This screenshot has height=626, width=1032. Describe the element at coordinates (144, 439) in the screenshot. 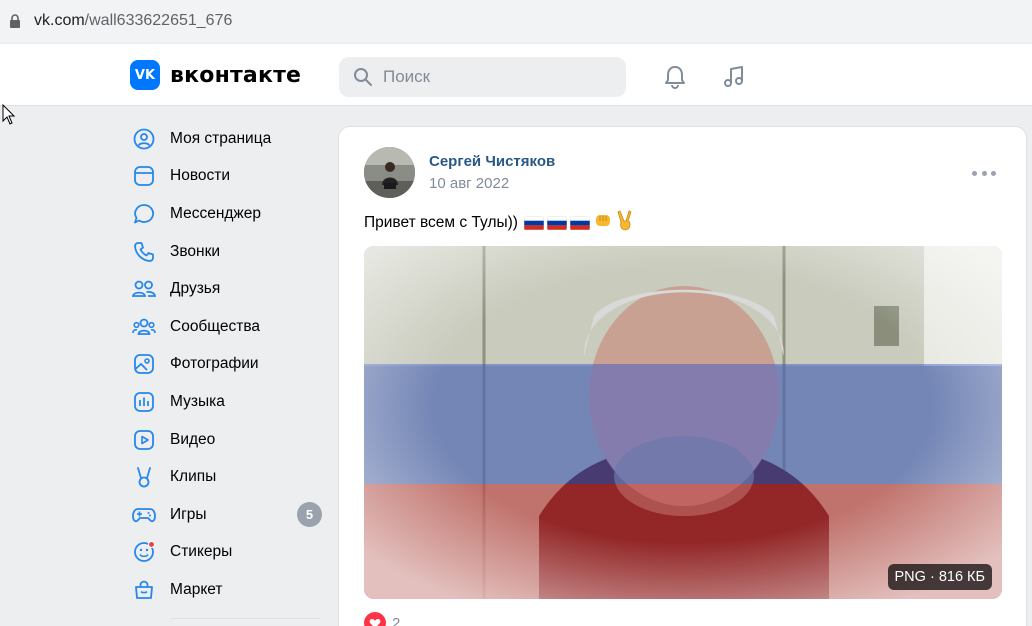

I see `video-icon` at that location.